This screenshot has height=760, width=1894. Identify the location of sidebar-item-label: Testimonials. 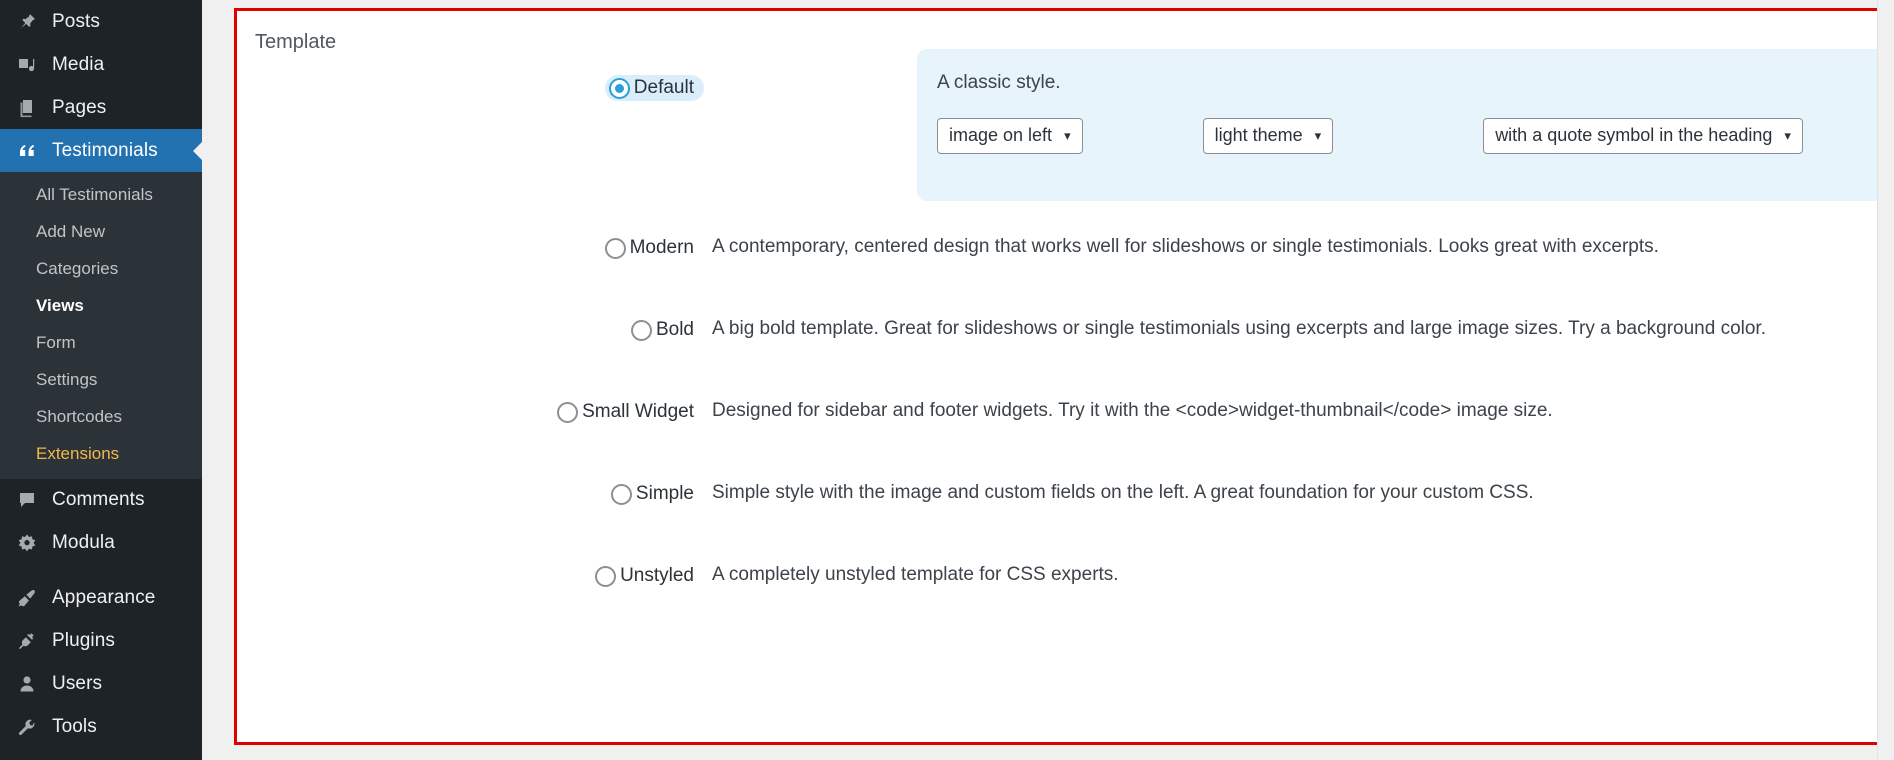
(105, 150).